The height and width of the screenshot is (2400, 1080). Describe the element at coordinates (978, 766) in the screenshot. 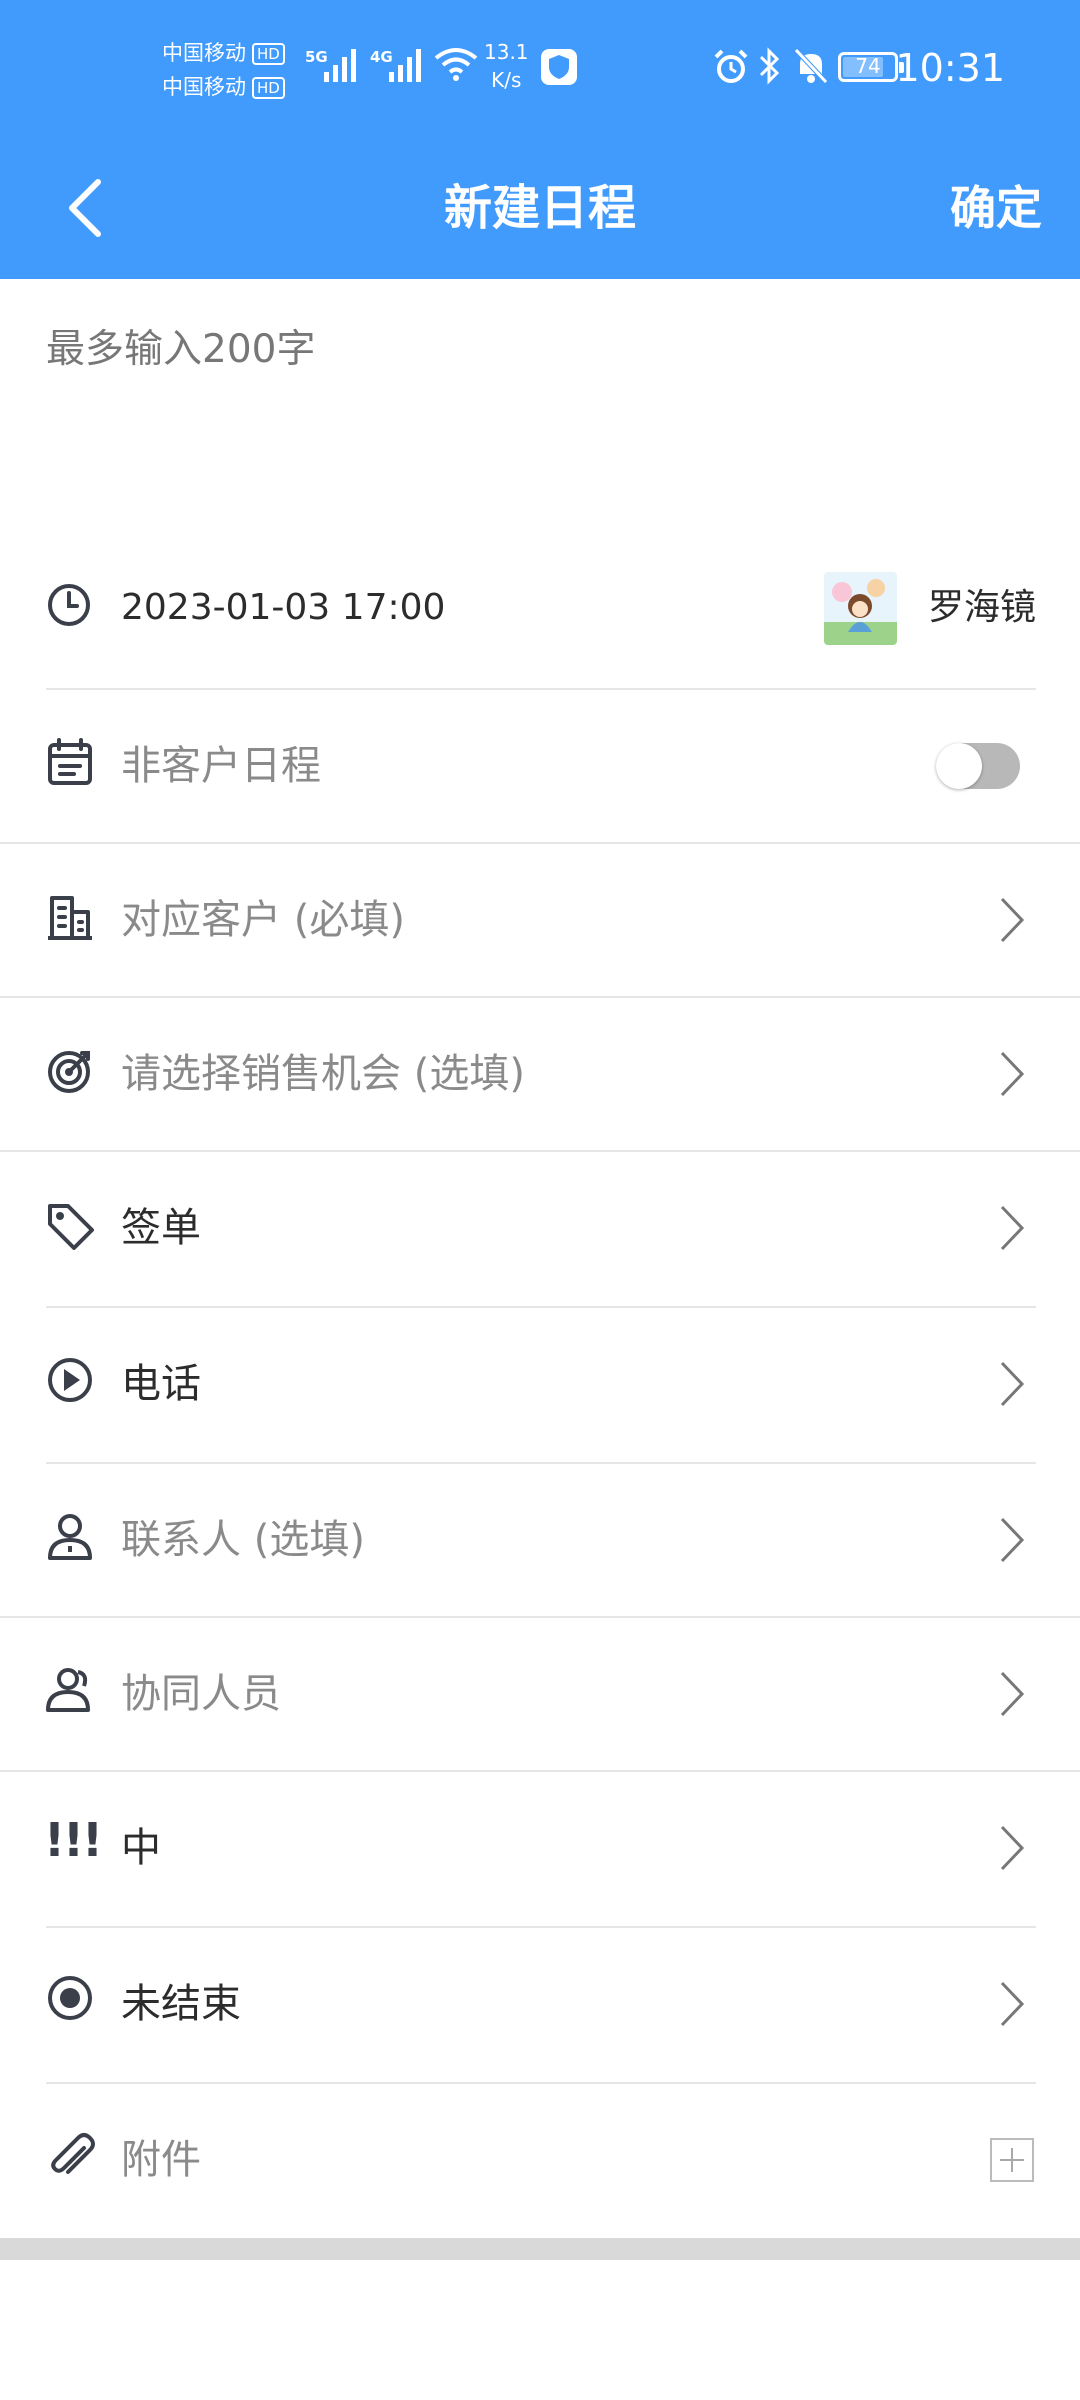

I see `non-customer-toggle` at that location.